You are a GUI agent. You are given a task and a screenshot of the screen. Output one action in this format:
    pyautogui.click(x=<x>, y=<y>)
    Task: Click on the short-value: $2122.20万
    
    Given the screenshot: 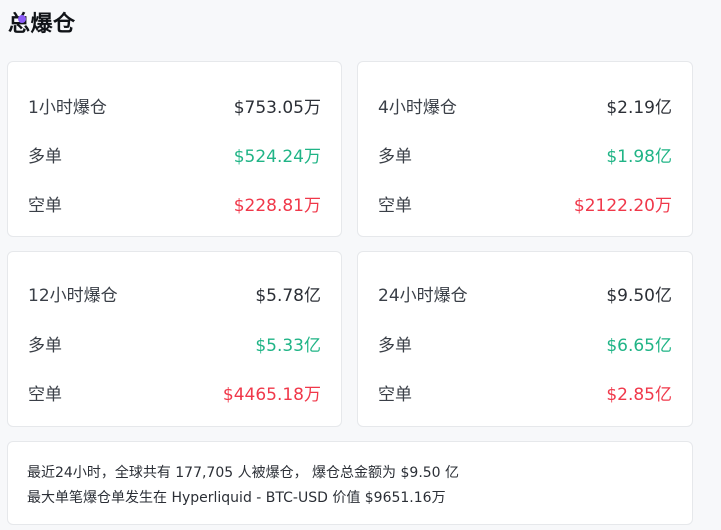 What is the action you would take?
    pyautogui.click(x=622, y=205)
    